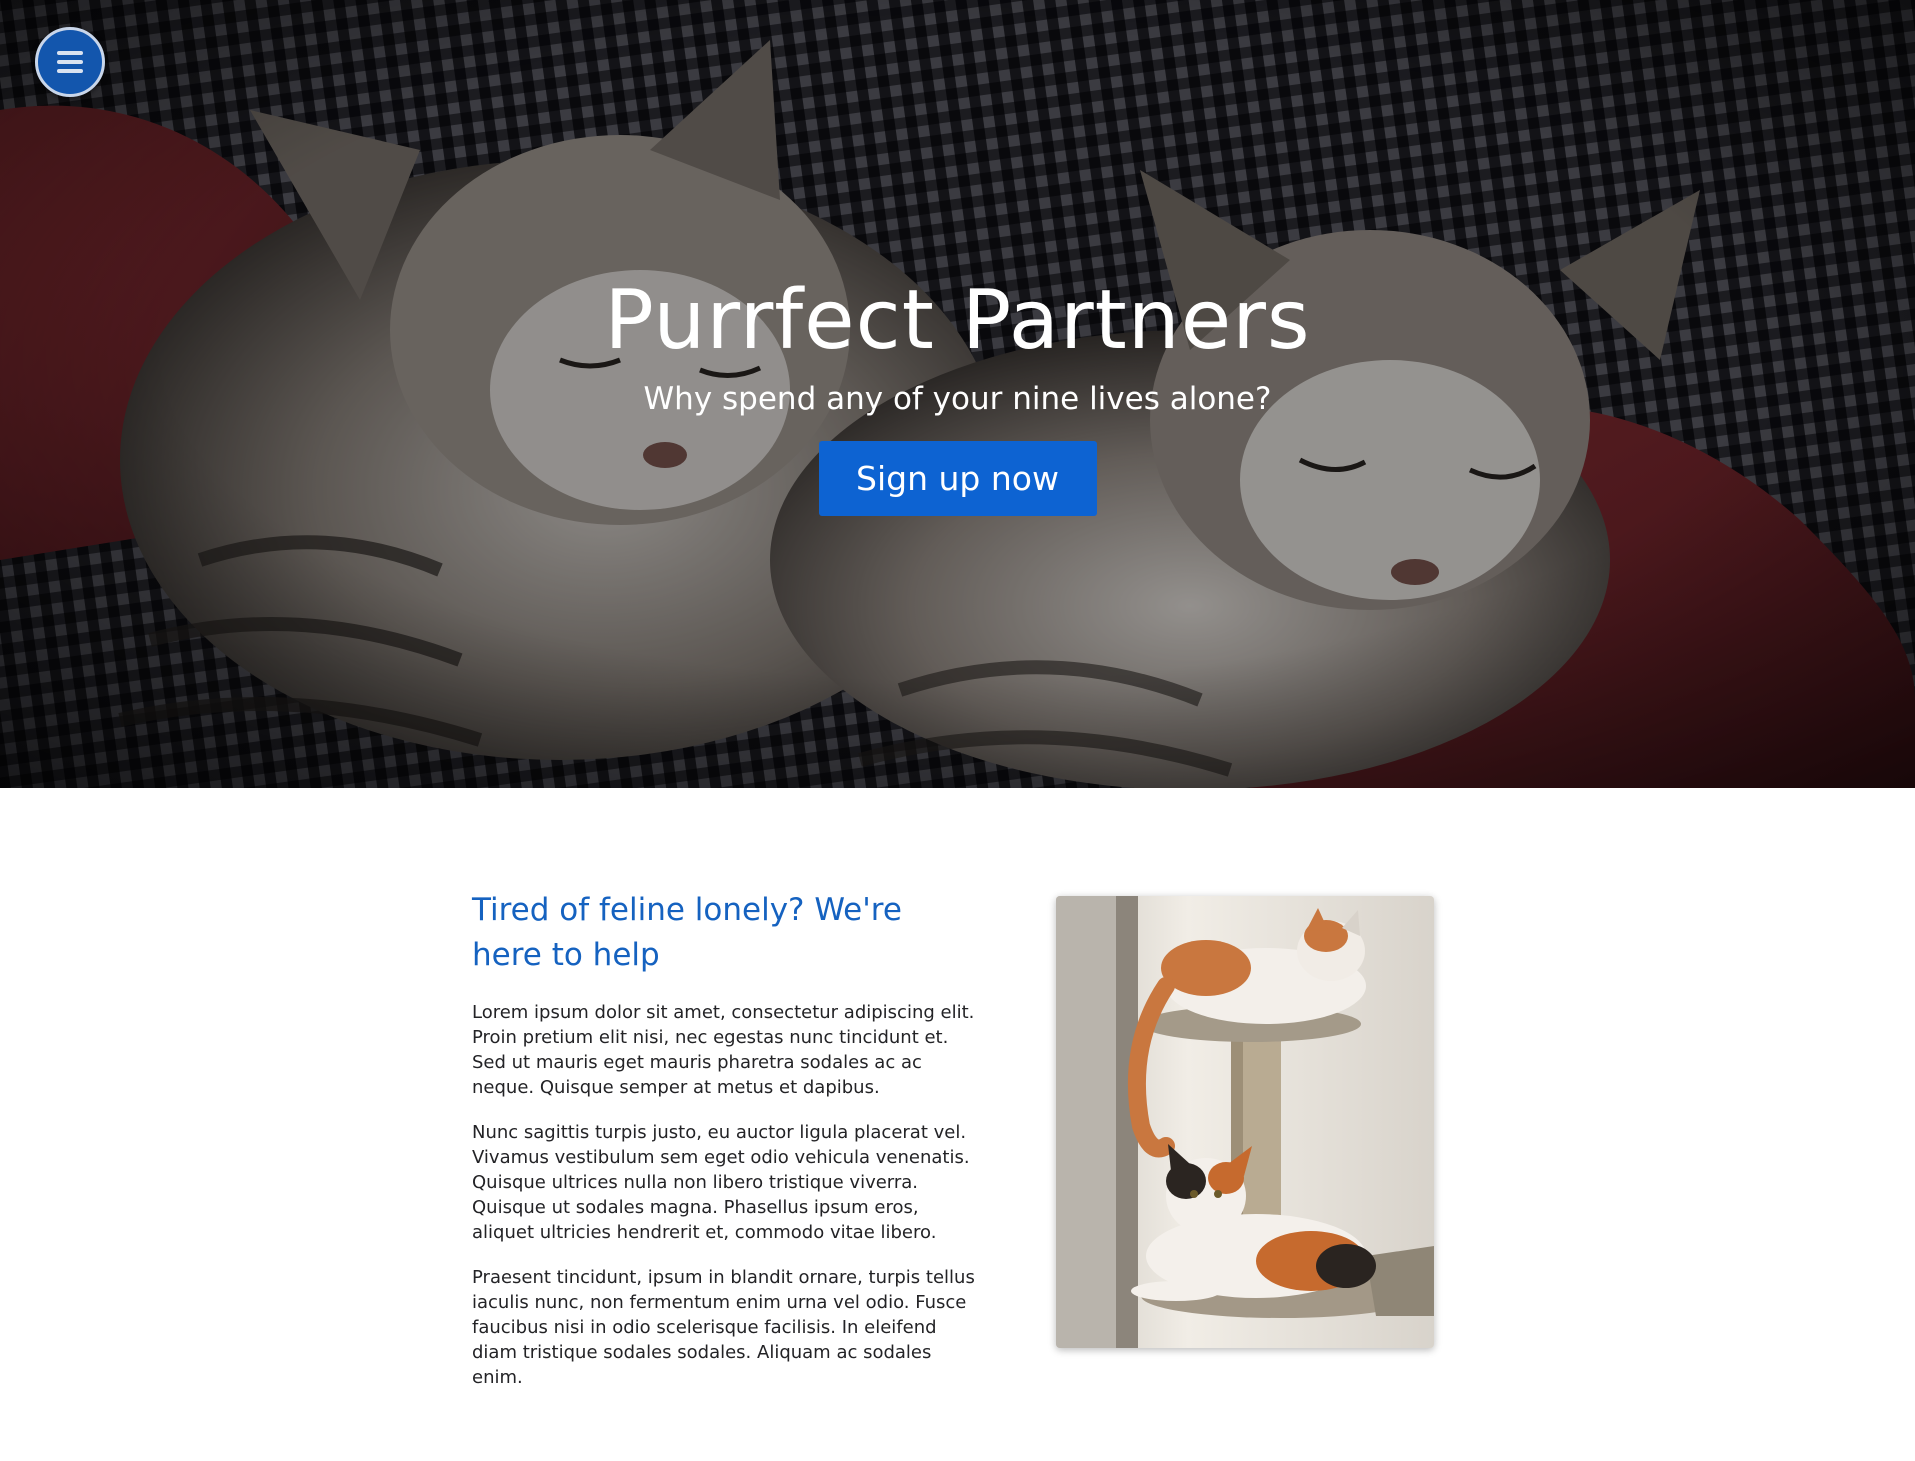  What do you see at coordinates (957, 478) in the screenshot?
I see `sign-up-button: Sign up now` at bounding box center [957, 478].